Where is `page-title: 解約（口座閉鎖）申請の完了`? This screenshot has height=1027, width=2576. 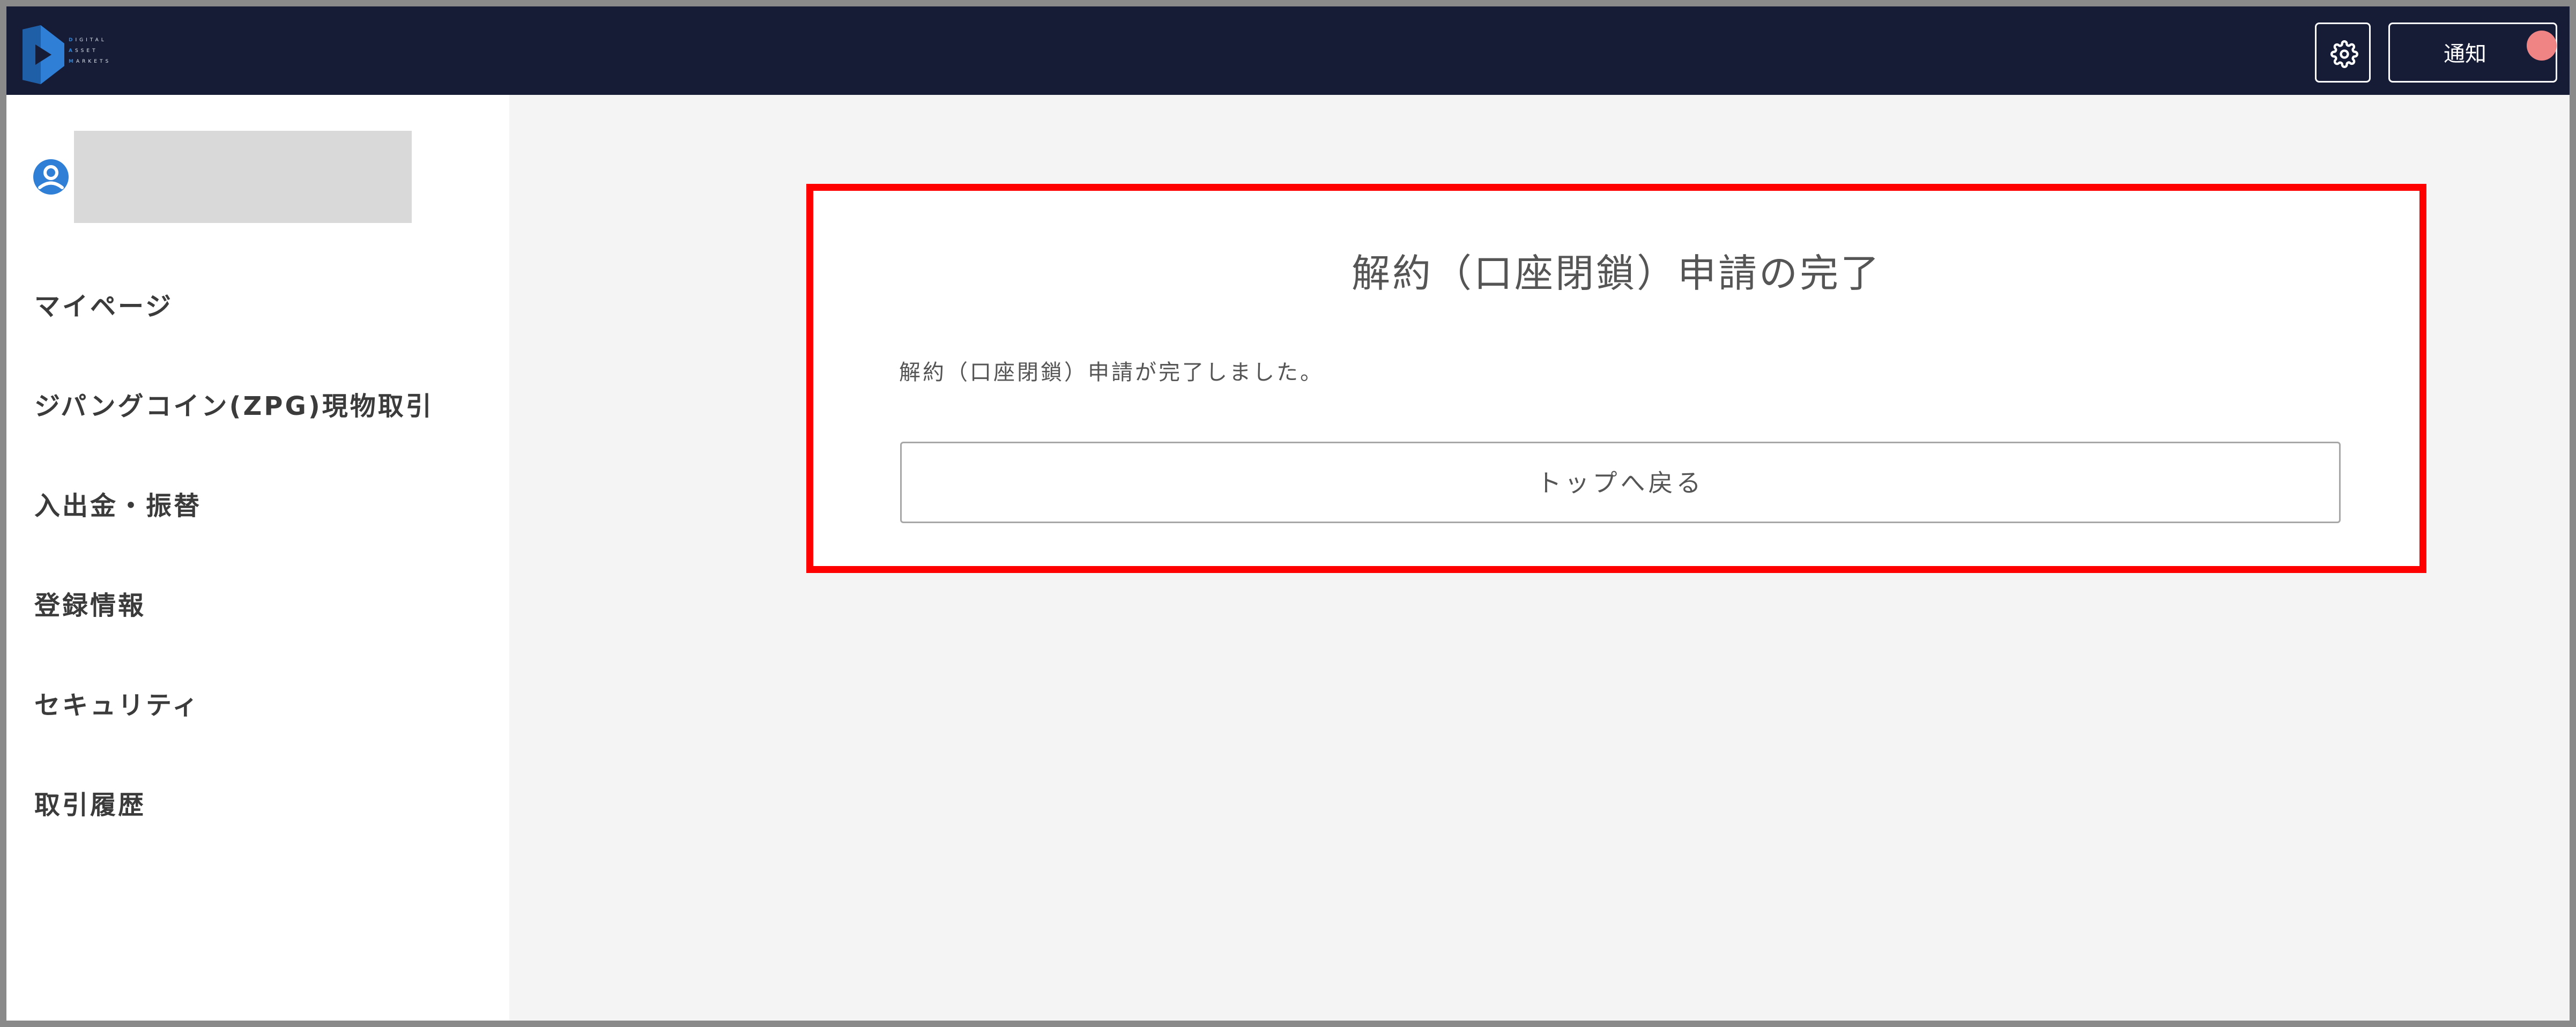 page-title: 解約（口座閉鎖）申請の完了 is located at coordinates (1616, 273).